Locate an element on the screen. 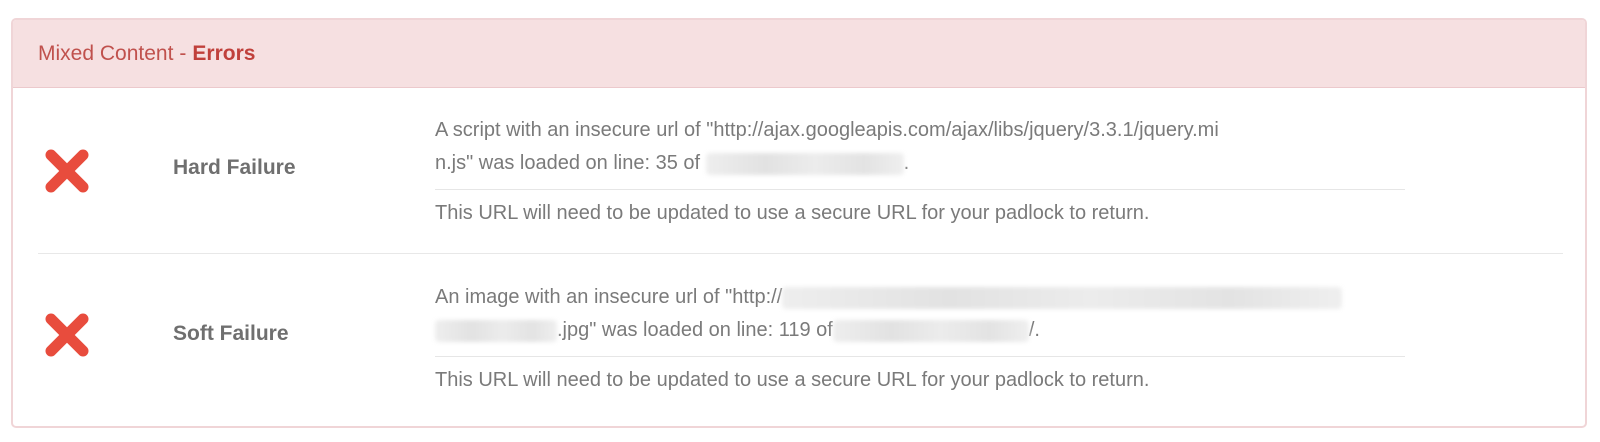 Image resolution: width=1600 pixels, height=442 pixels. message-end: /. is located at coordinates (1034, 330).